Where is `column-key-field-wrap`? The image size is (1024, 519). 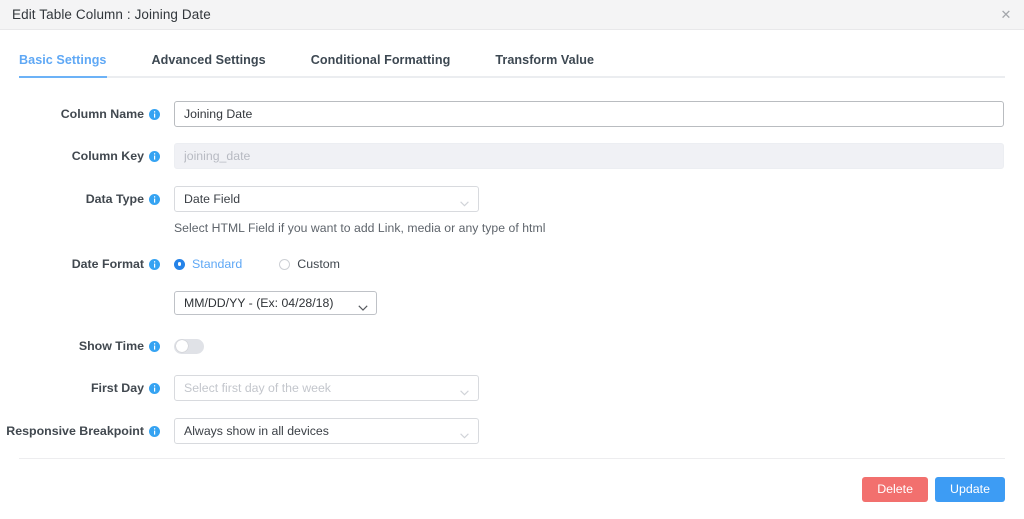
column-key-field-wrap is located at coordinates (599, 156).